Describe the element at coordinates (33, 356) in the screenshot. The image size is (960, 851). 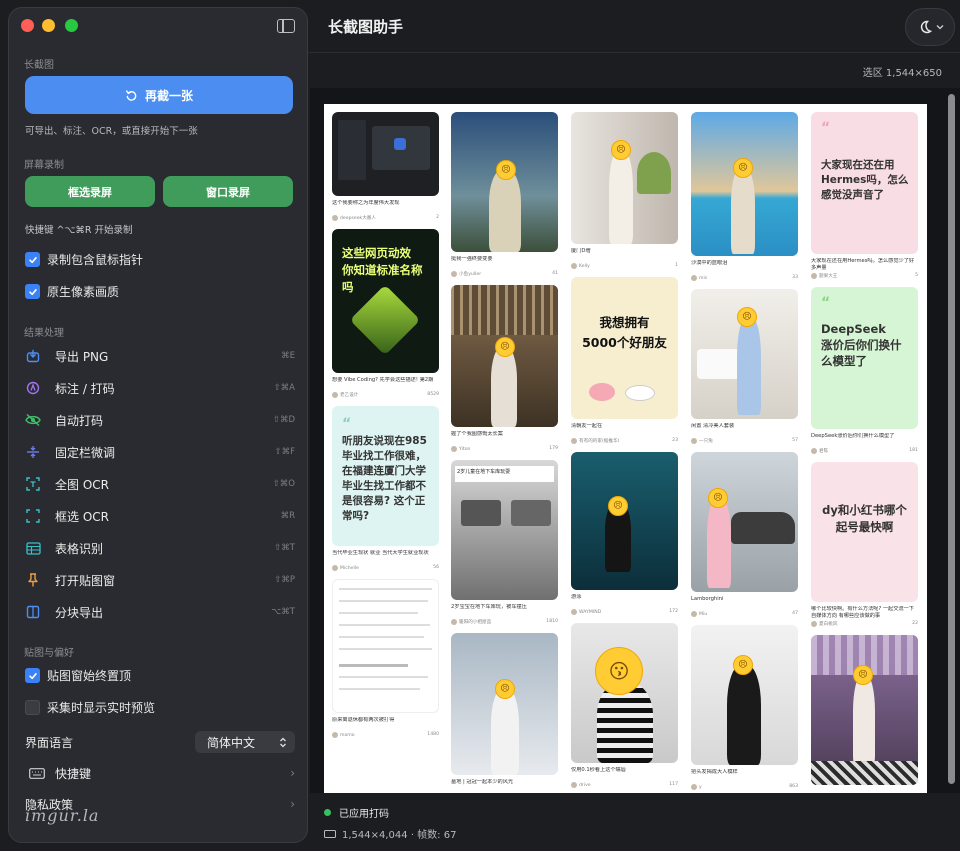
I see `export-icon` at that location.